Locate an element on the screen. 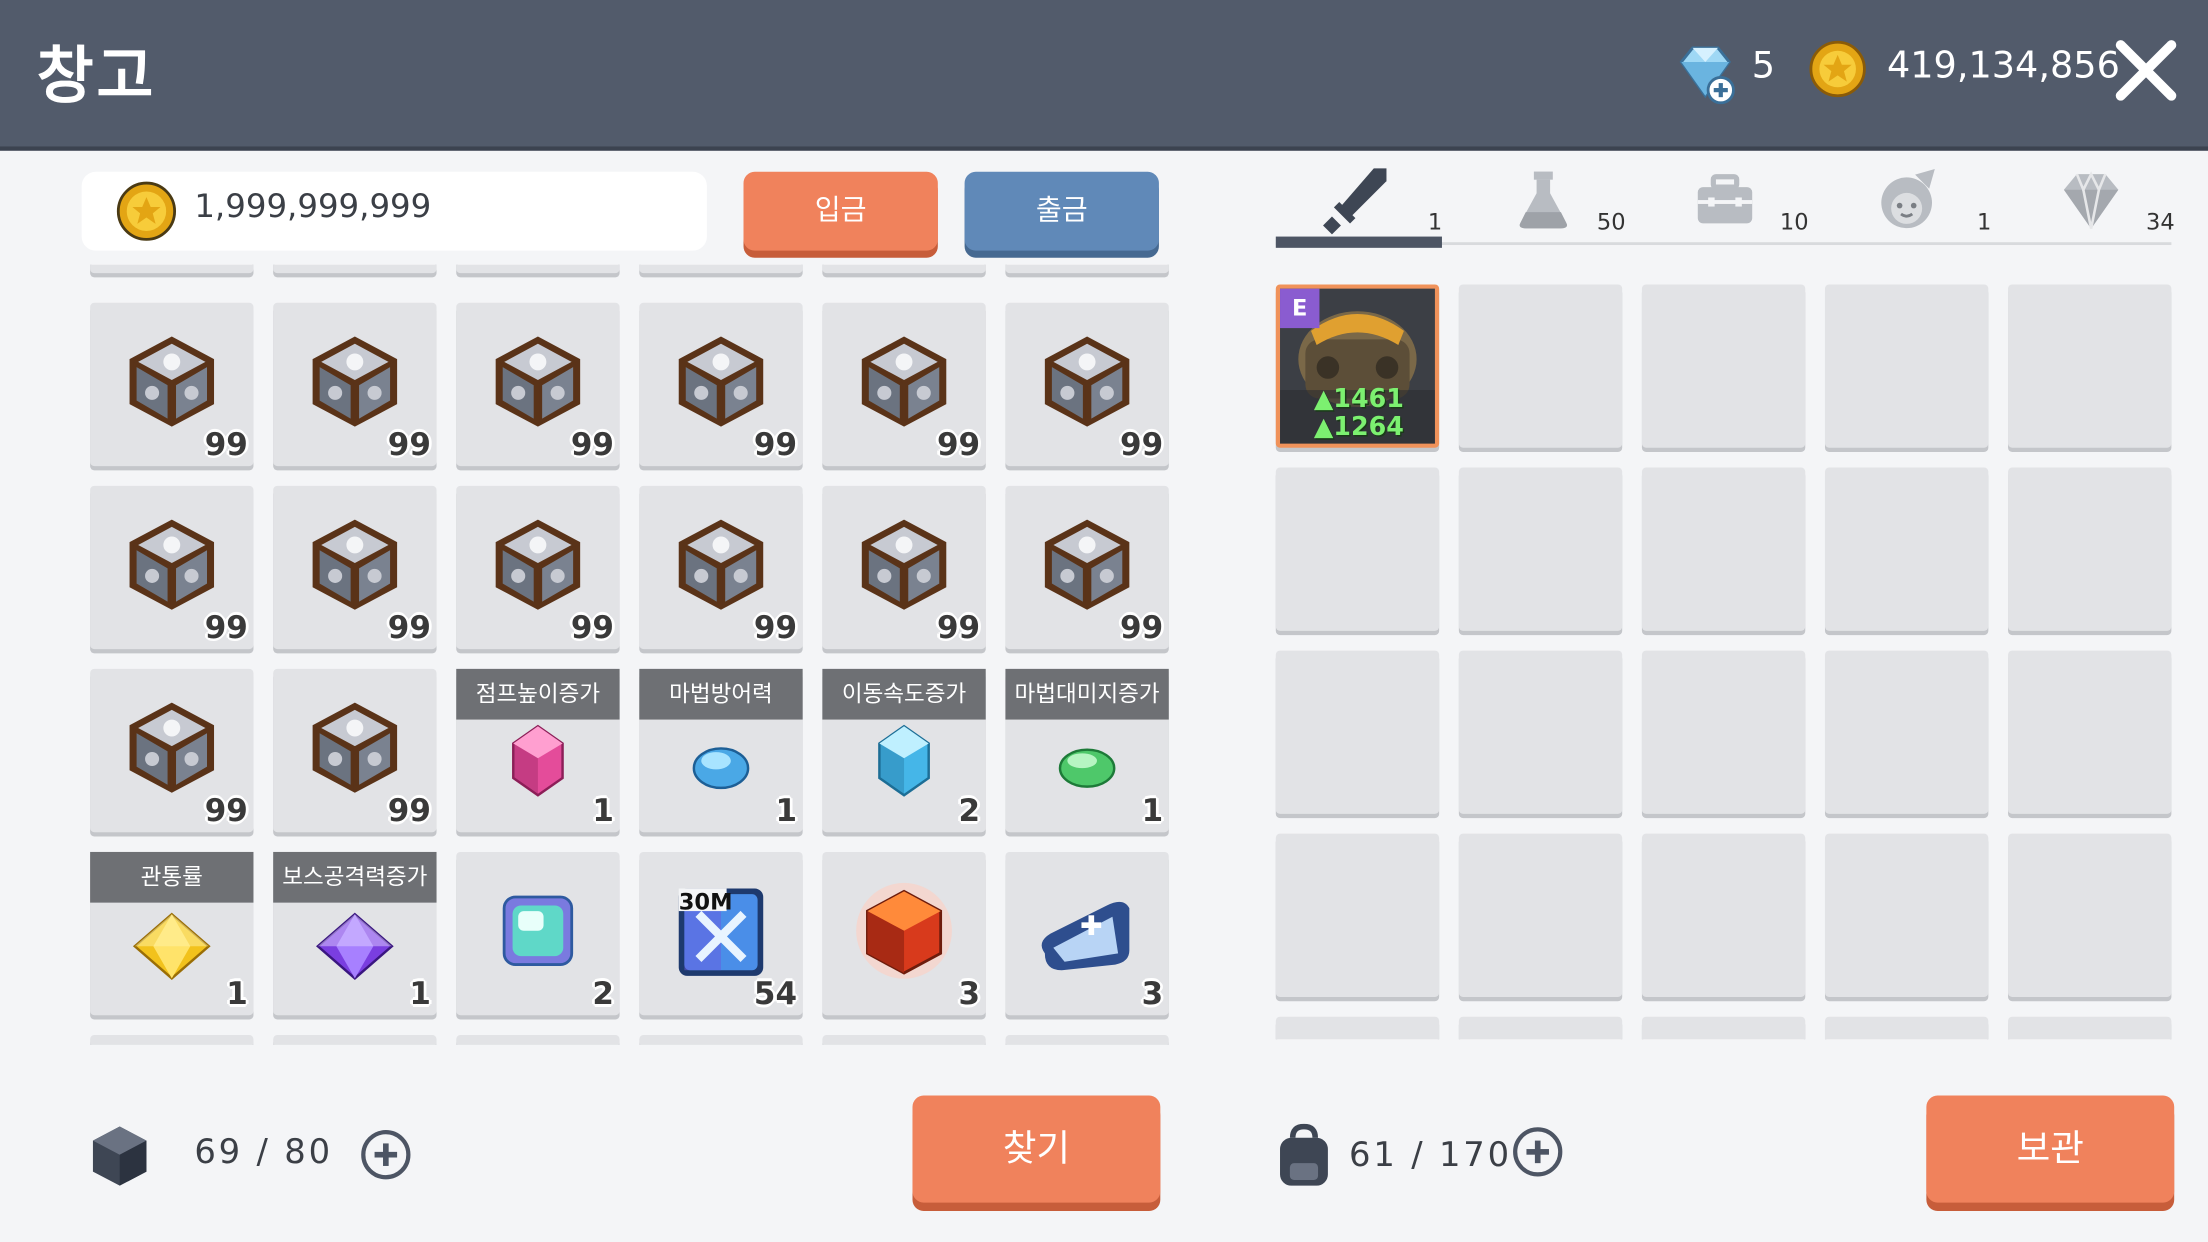 The height and width of the screenshot is (1242, 2208). item-slot: 점프높이증가 1 is located at coordinates (538, 750).